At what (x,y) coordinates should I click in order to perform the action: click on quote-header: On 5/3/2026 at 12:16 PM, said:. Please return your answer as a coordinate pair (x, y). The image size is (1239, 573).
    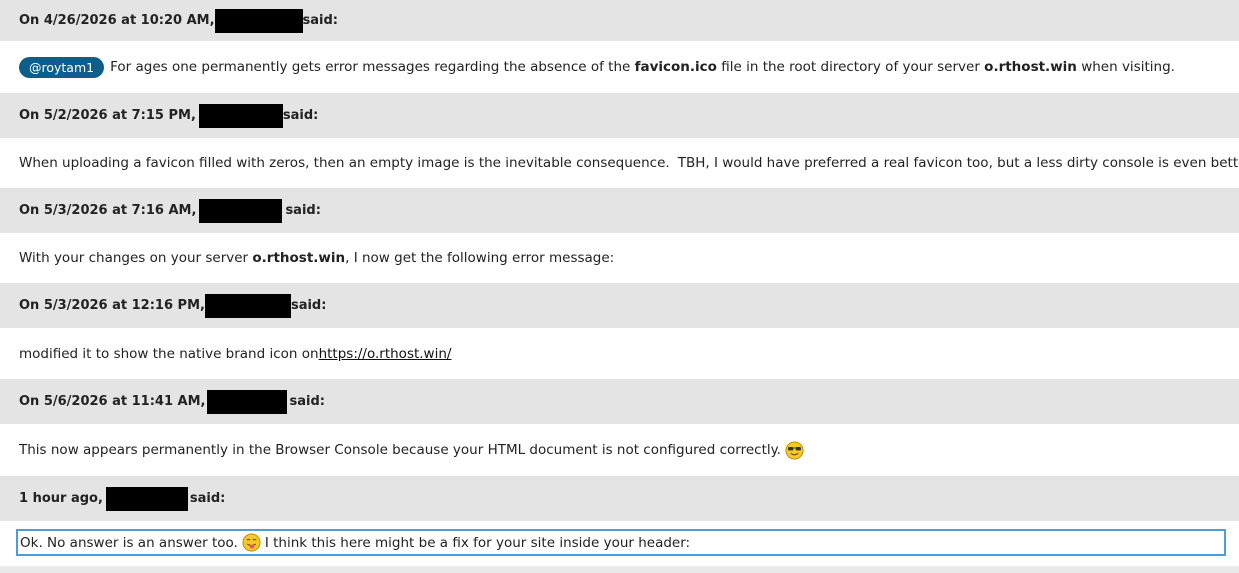
    Looking at the image, I should click on (619, 305).